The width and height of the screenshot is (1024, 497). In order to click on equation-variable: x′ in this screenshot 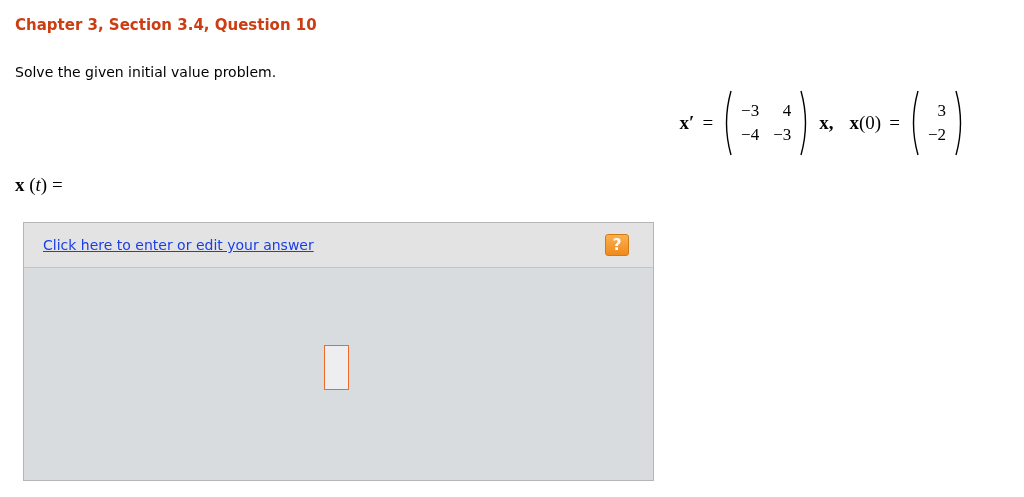, I will do `click(687, 123)`.